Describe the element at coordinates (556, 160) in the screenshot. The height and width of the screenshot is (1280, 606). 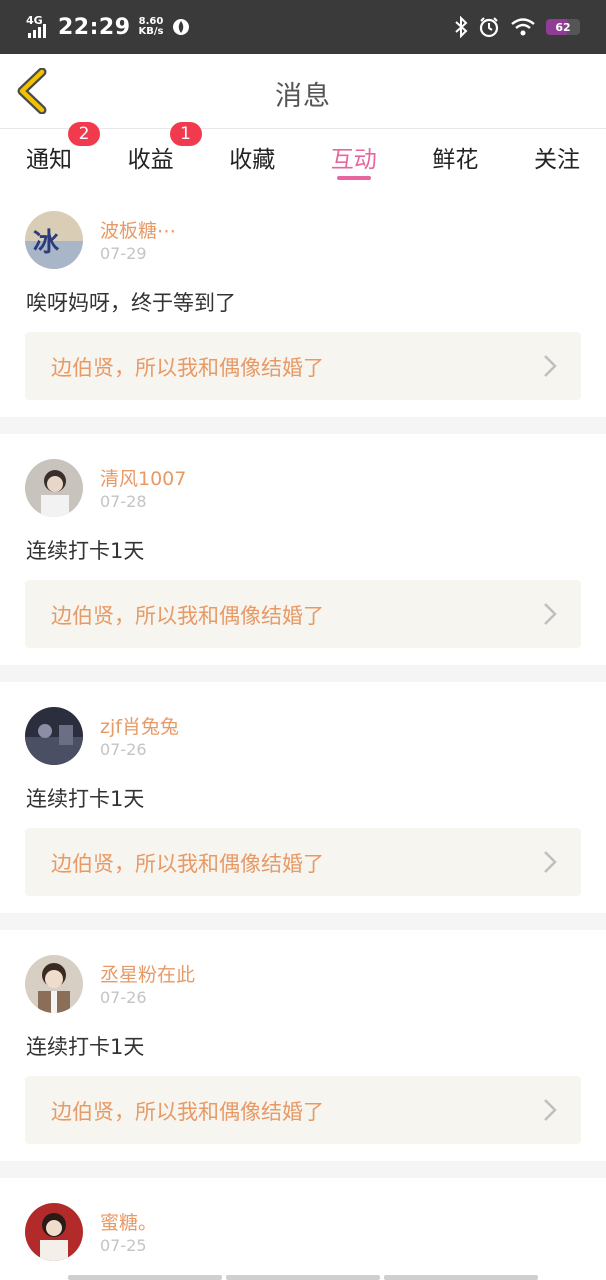
I see `tab-label: 关注` at that location.